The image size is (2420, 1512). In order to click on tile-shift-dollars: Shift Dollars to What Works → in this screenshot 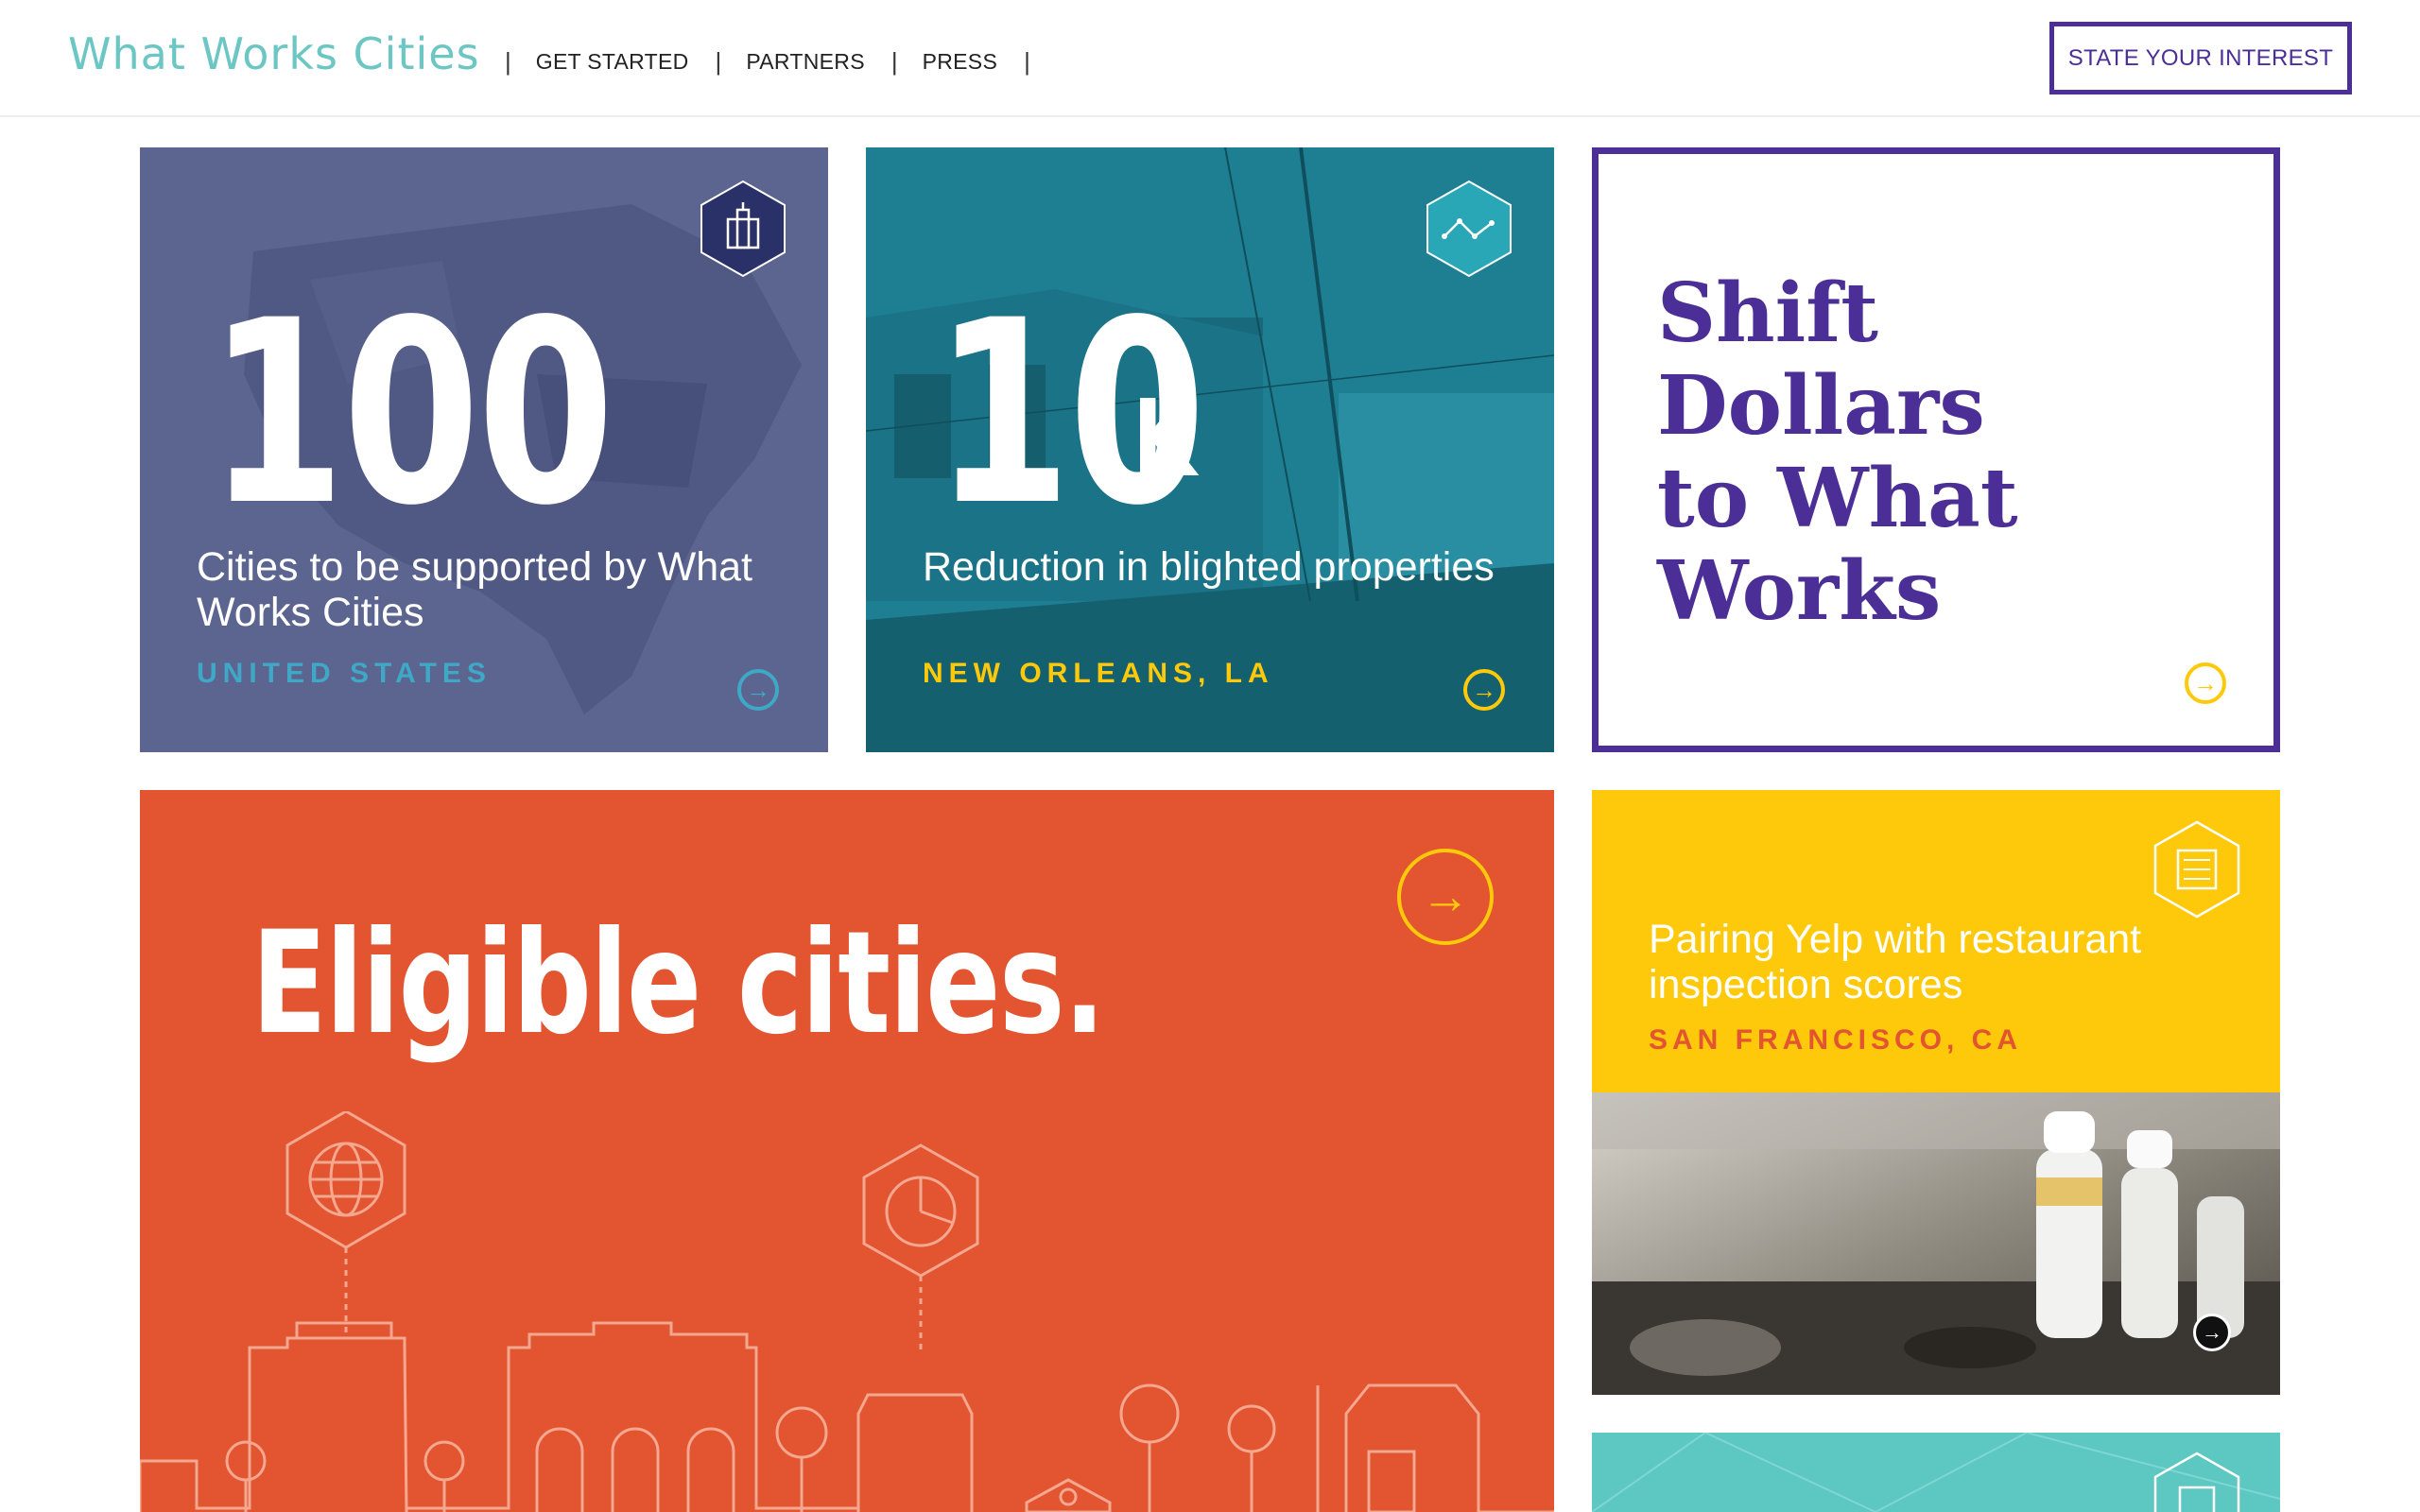, I will do `click(1936, 449)`.